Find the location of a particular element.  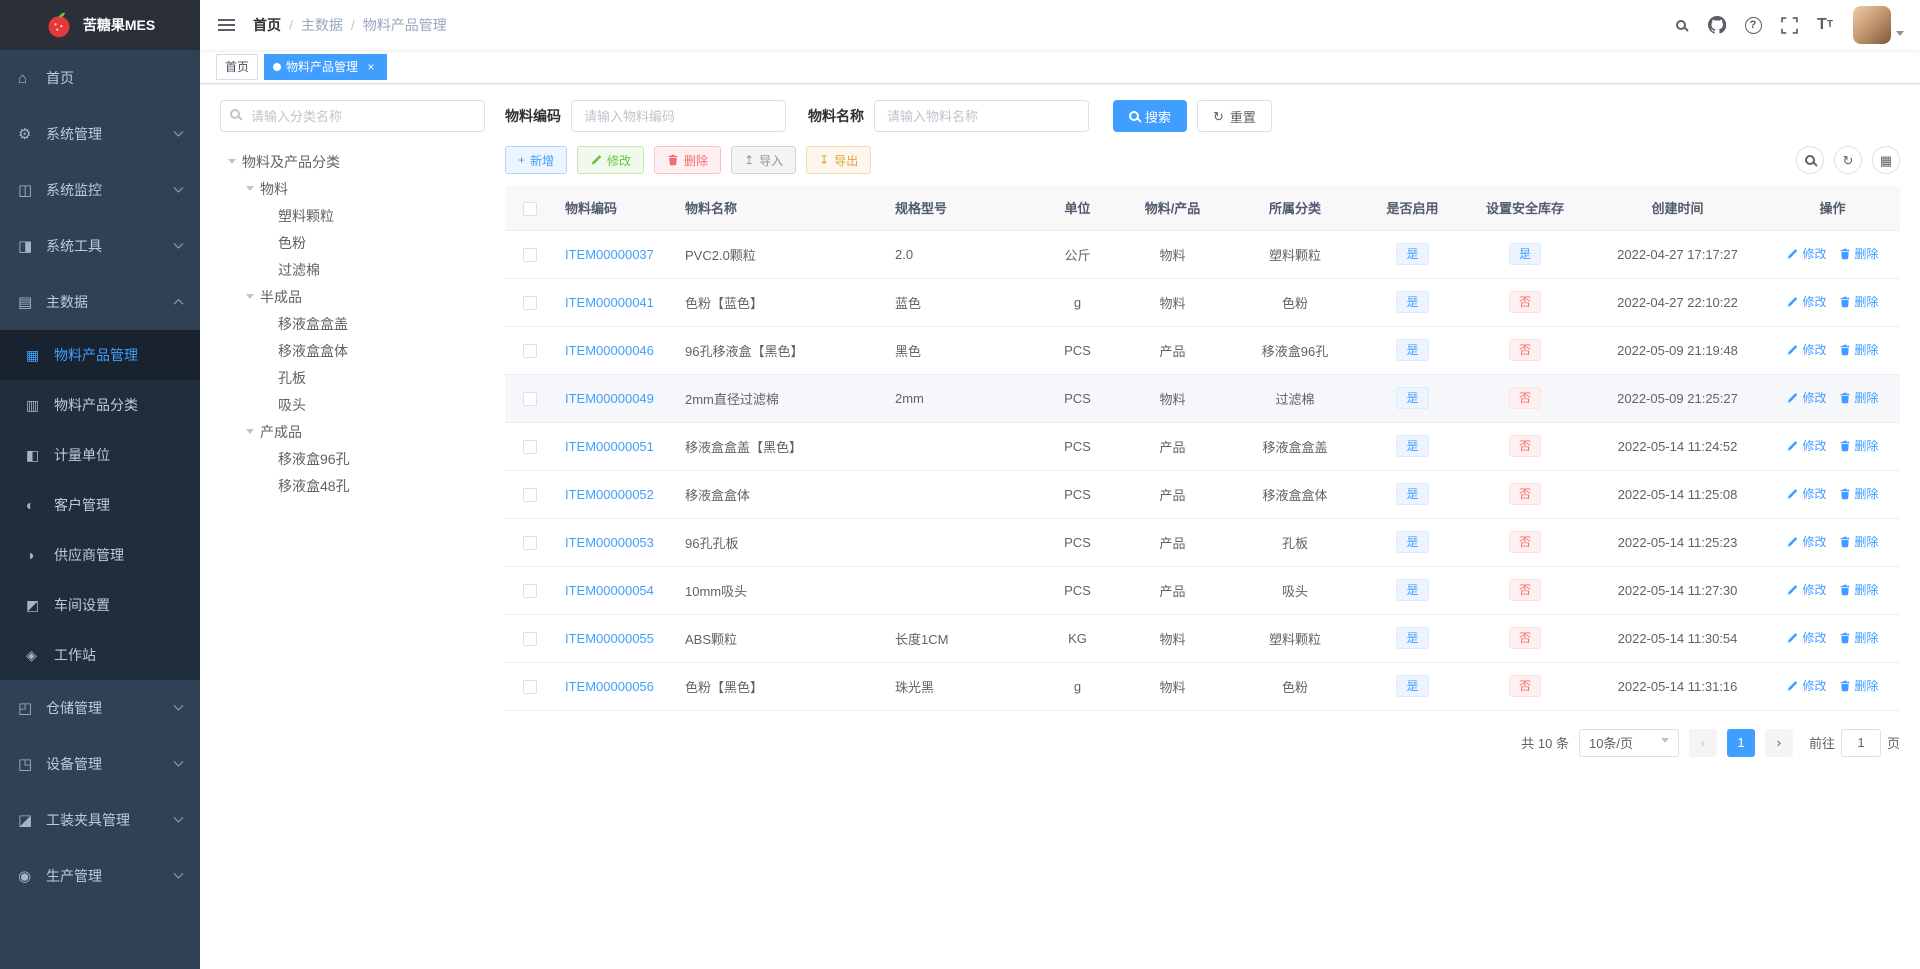

material-code-link: ITEM00000056 is located at coordinates (609, 686).